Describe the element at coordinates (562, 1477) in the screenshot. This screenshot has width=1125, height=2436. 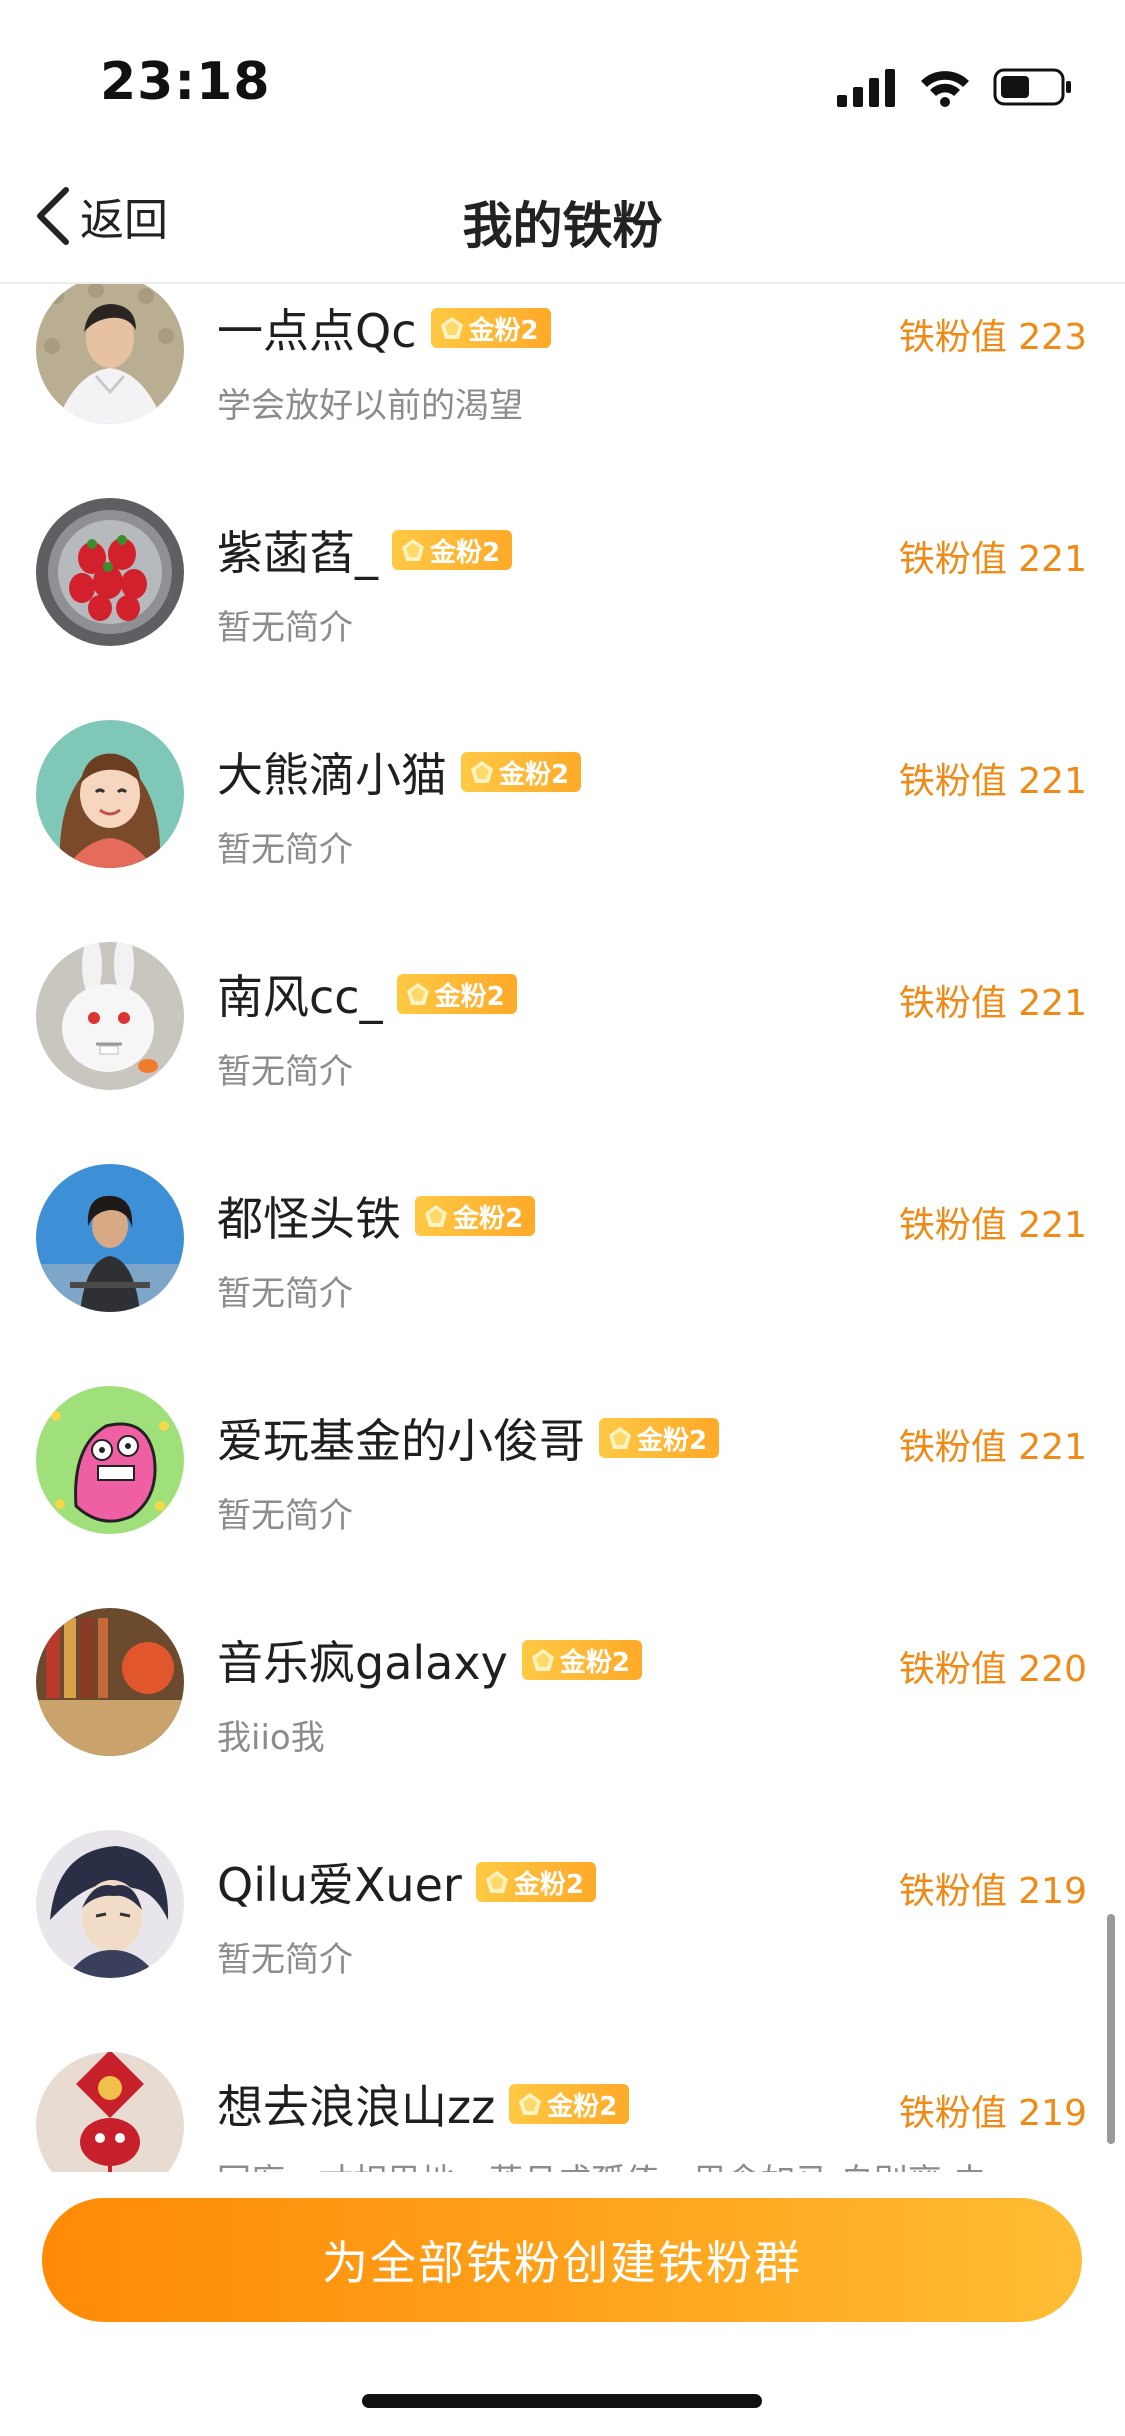
I see `fan-row: 爱玩基金的小俊哥 金粉2 铁粉值 221 暂无简介` at that location.